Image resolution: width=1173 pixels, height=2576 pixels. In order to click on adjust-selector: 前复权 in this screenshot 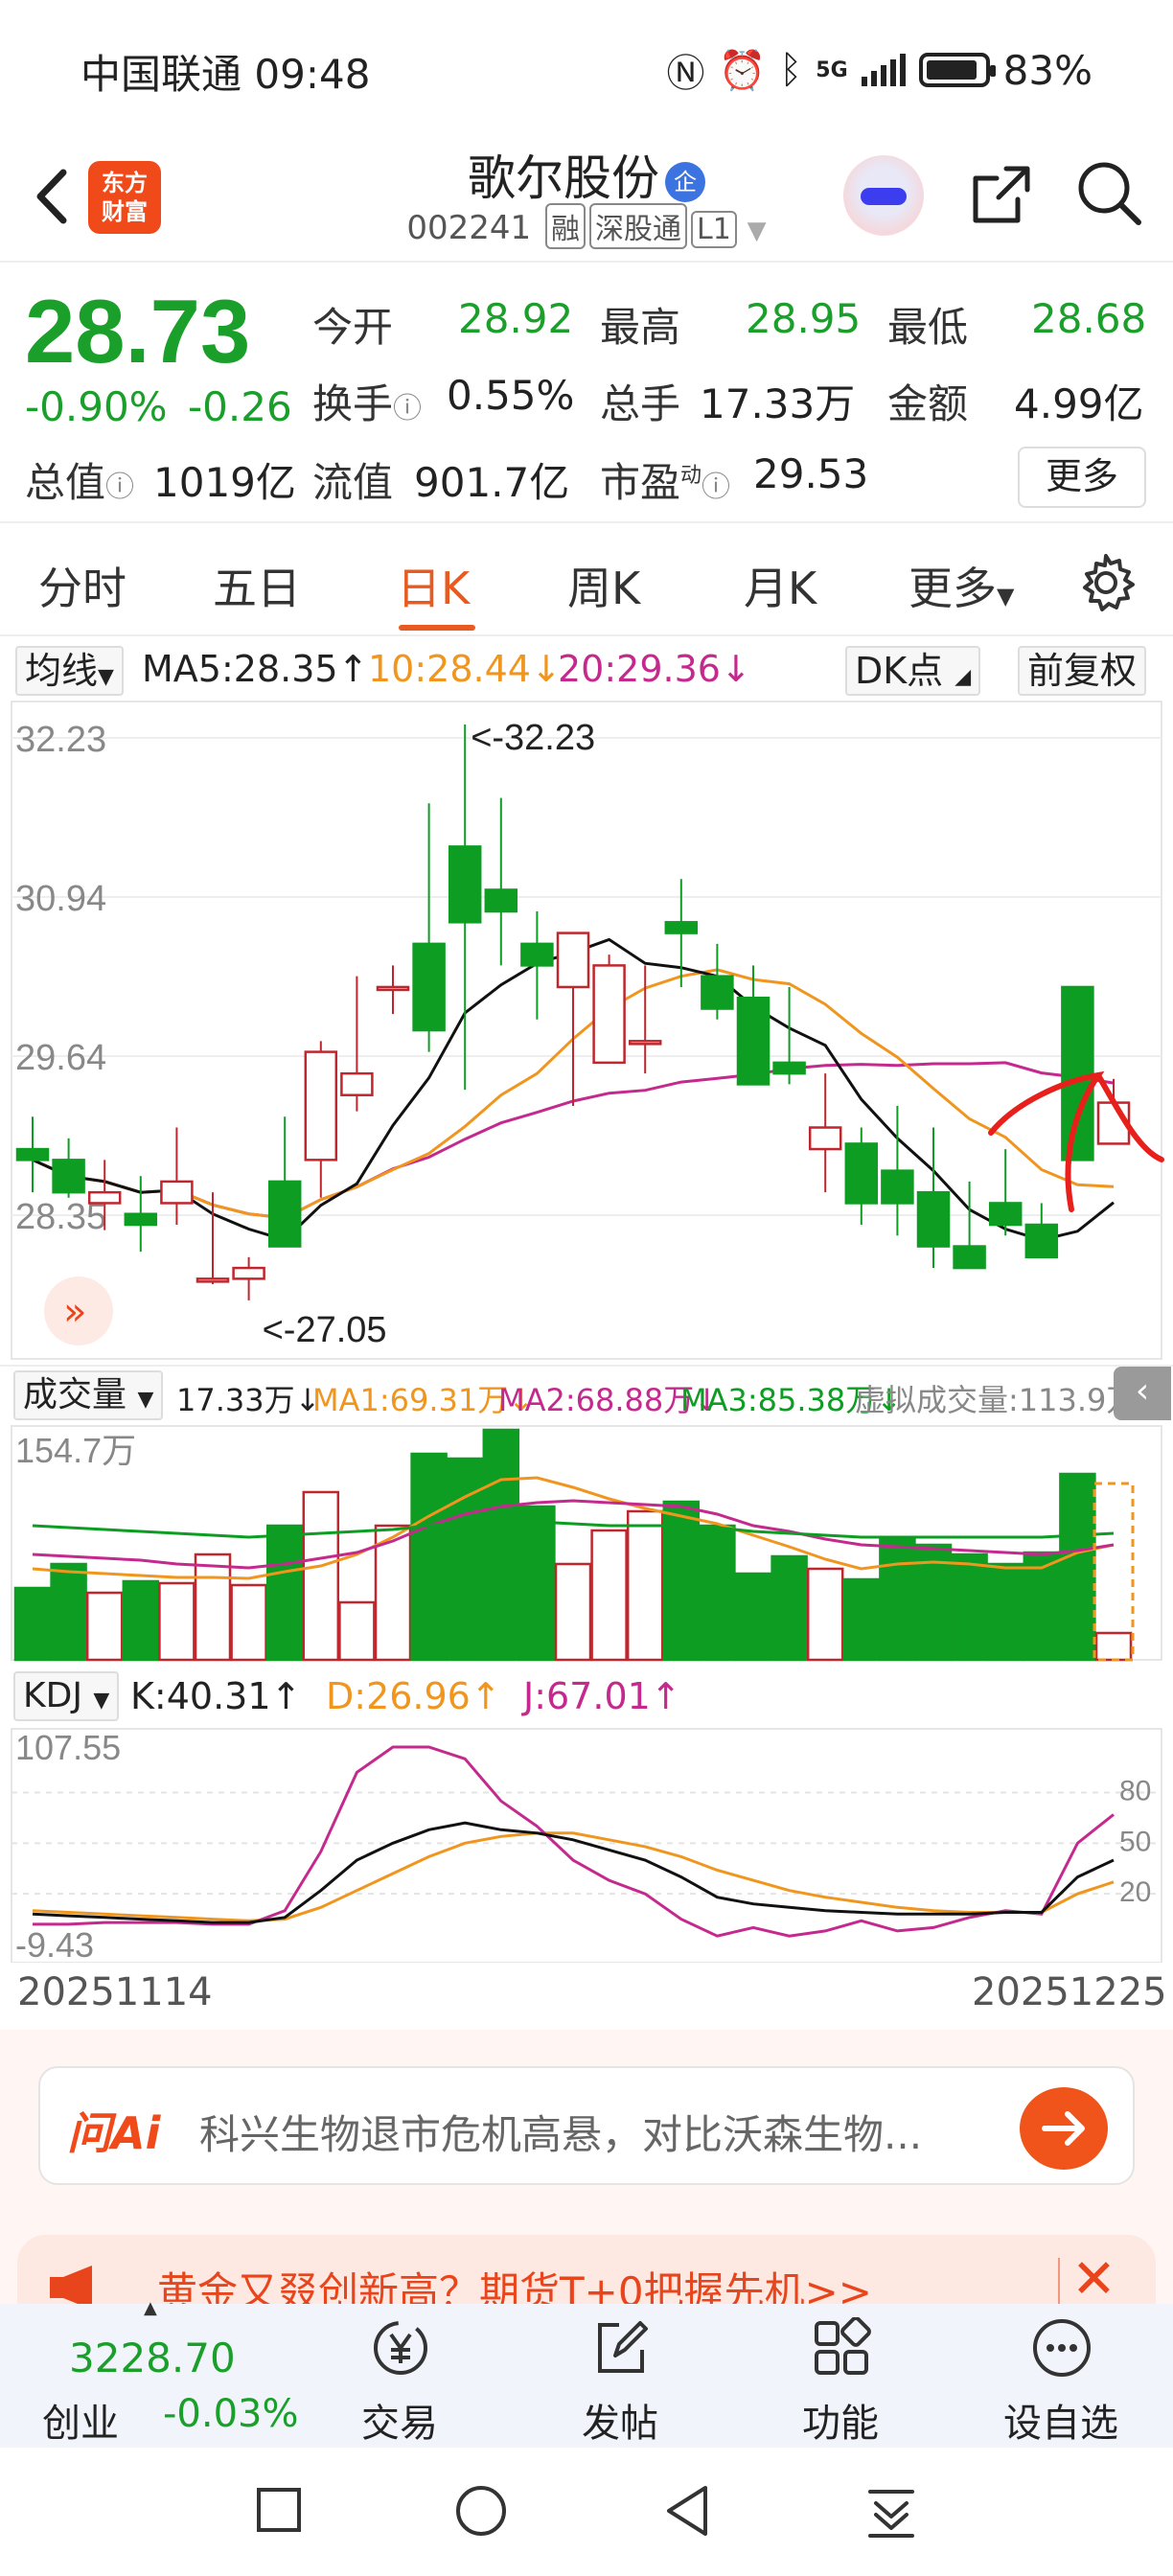, I will do `click(1082, 671)`.